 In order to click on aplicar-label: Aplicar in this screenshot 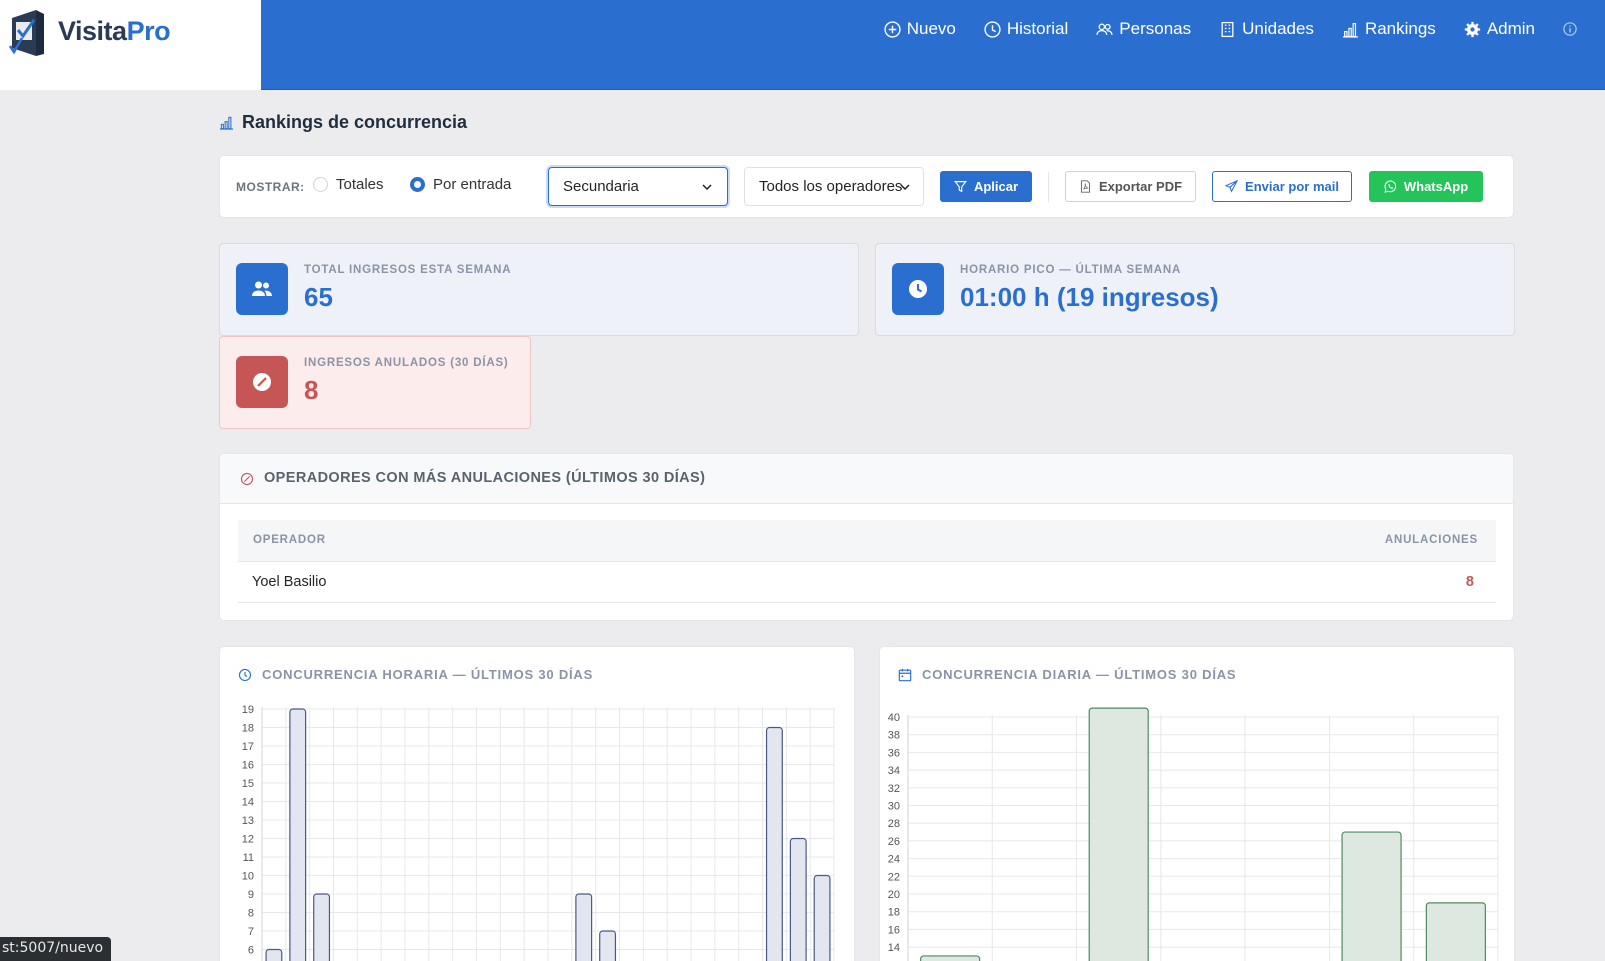, I will do `click(996, 186)`.